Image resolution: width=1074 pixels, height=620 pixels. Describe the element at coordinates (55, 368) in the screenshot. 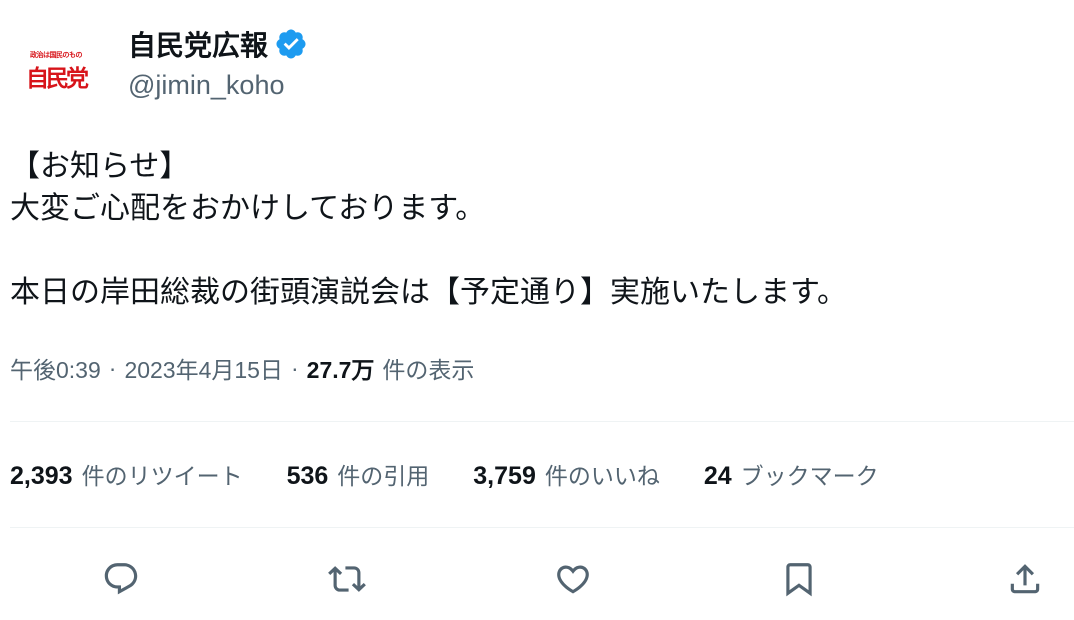

I see `tweet-time: 午後0:39` at that location.